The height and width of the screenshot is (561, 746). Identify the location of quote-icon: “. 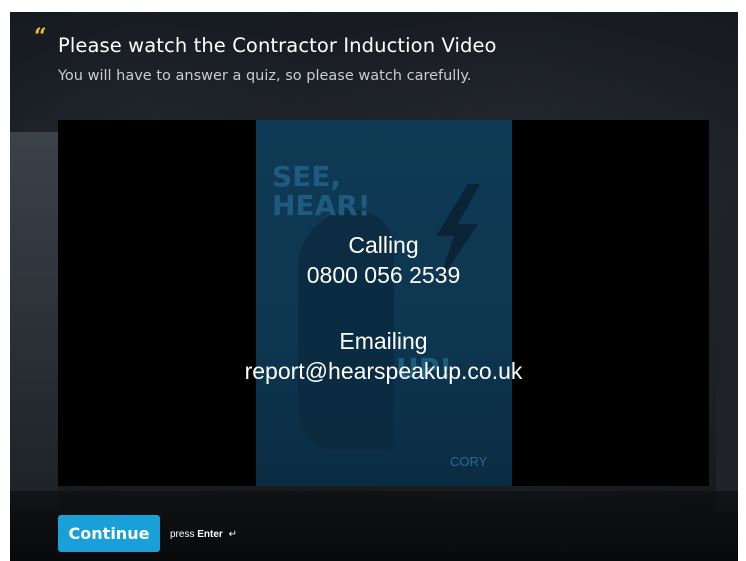
(40, 37).